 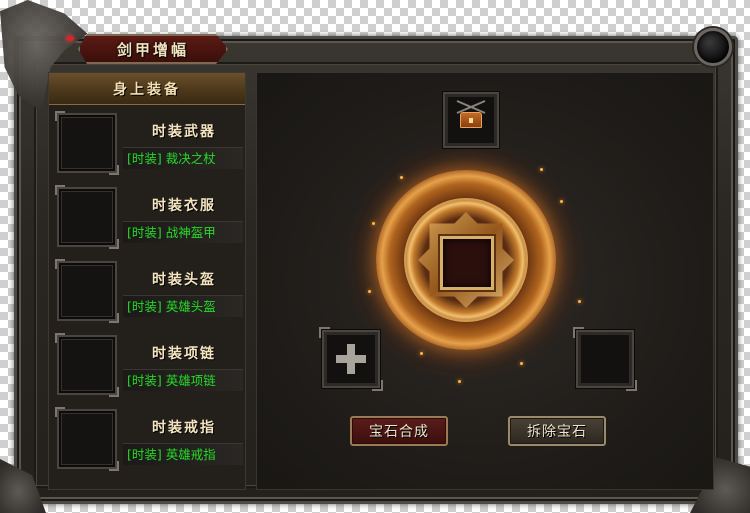 I want to click on result-gem-slot, so click(x=605, y=359).